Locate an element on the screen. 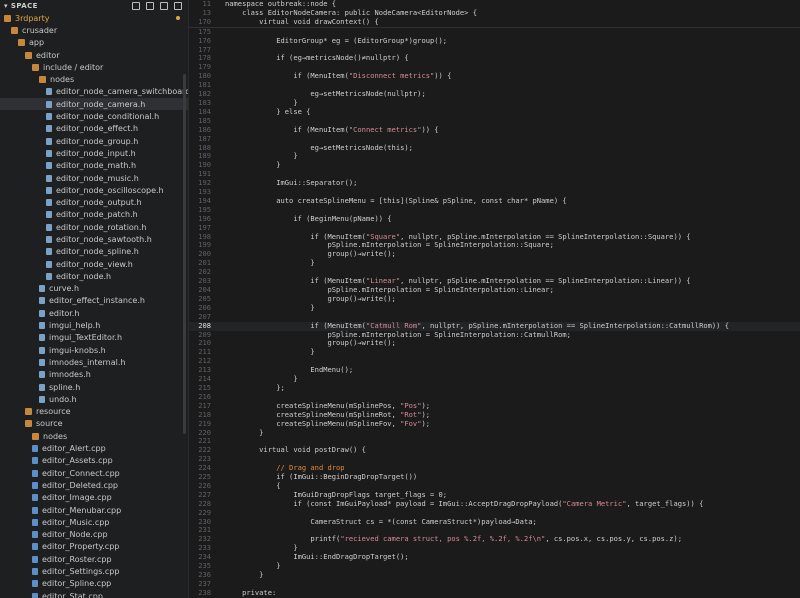  code-line: 206 } is located at coordinates (494, 307).